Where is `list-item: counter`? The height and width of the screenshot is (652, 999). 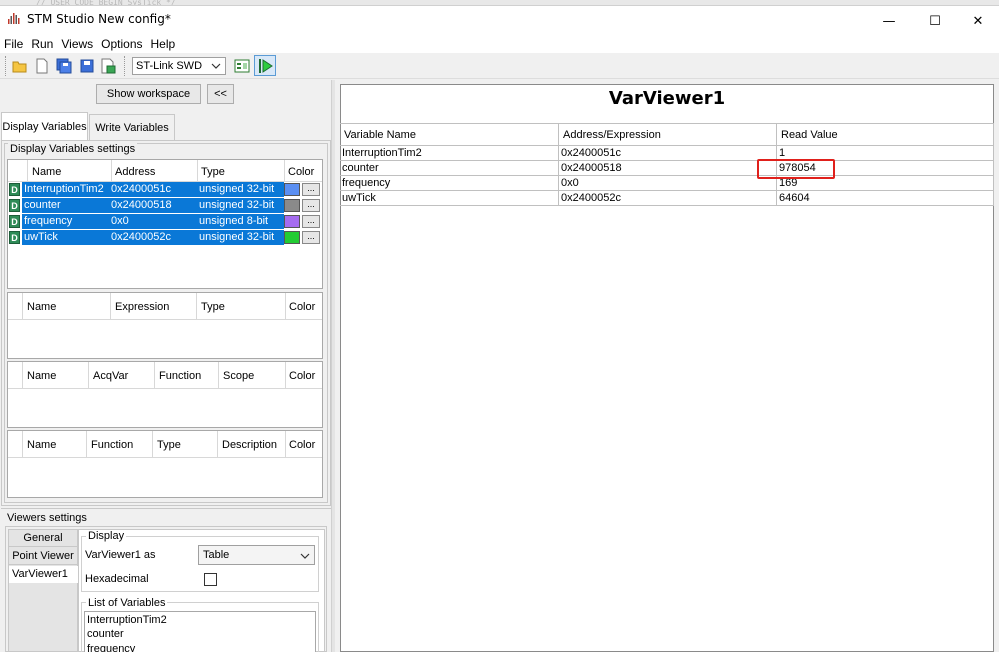 list-item: counter is located at coordinates (200, 634).